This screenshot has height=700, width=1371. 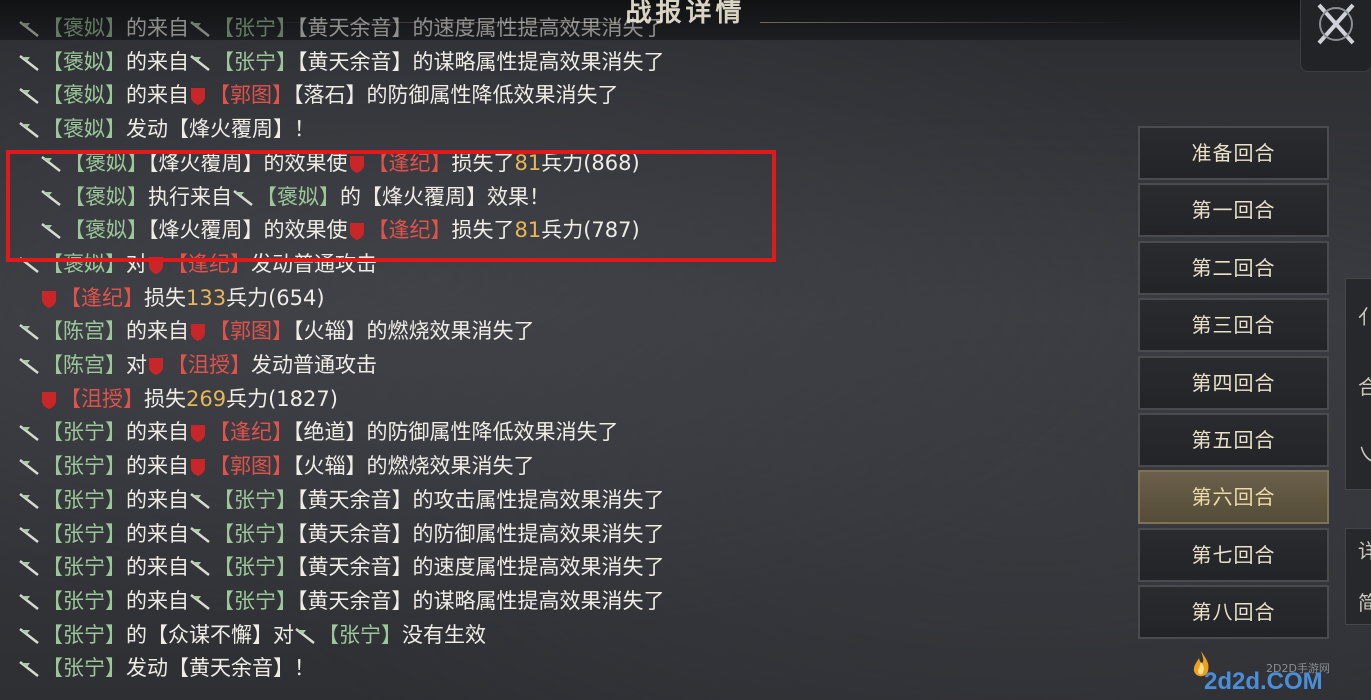 I want to click on log-text: 【火辎】的燃烧效果消失了, so click(x=414, y=331).